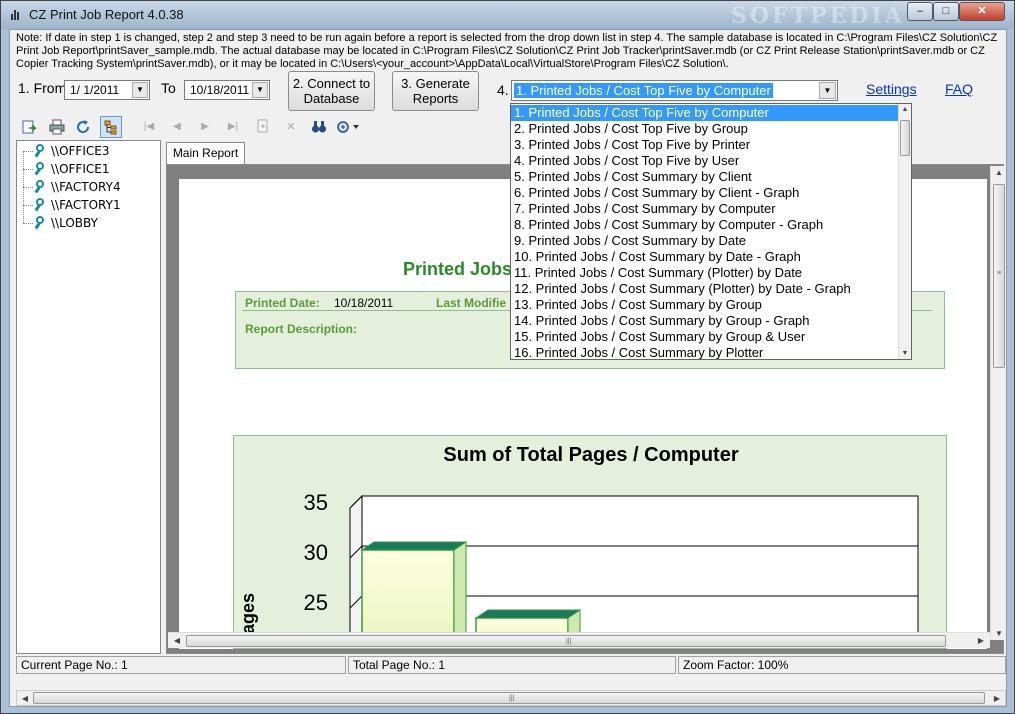 The width and height of the screenshot is (1015, 714). What do you see at coordinates (356, 571) in the screenshot?
I see `plot-side-wall` at bounding box center [356, 571].